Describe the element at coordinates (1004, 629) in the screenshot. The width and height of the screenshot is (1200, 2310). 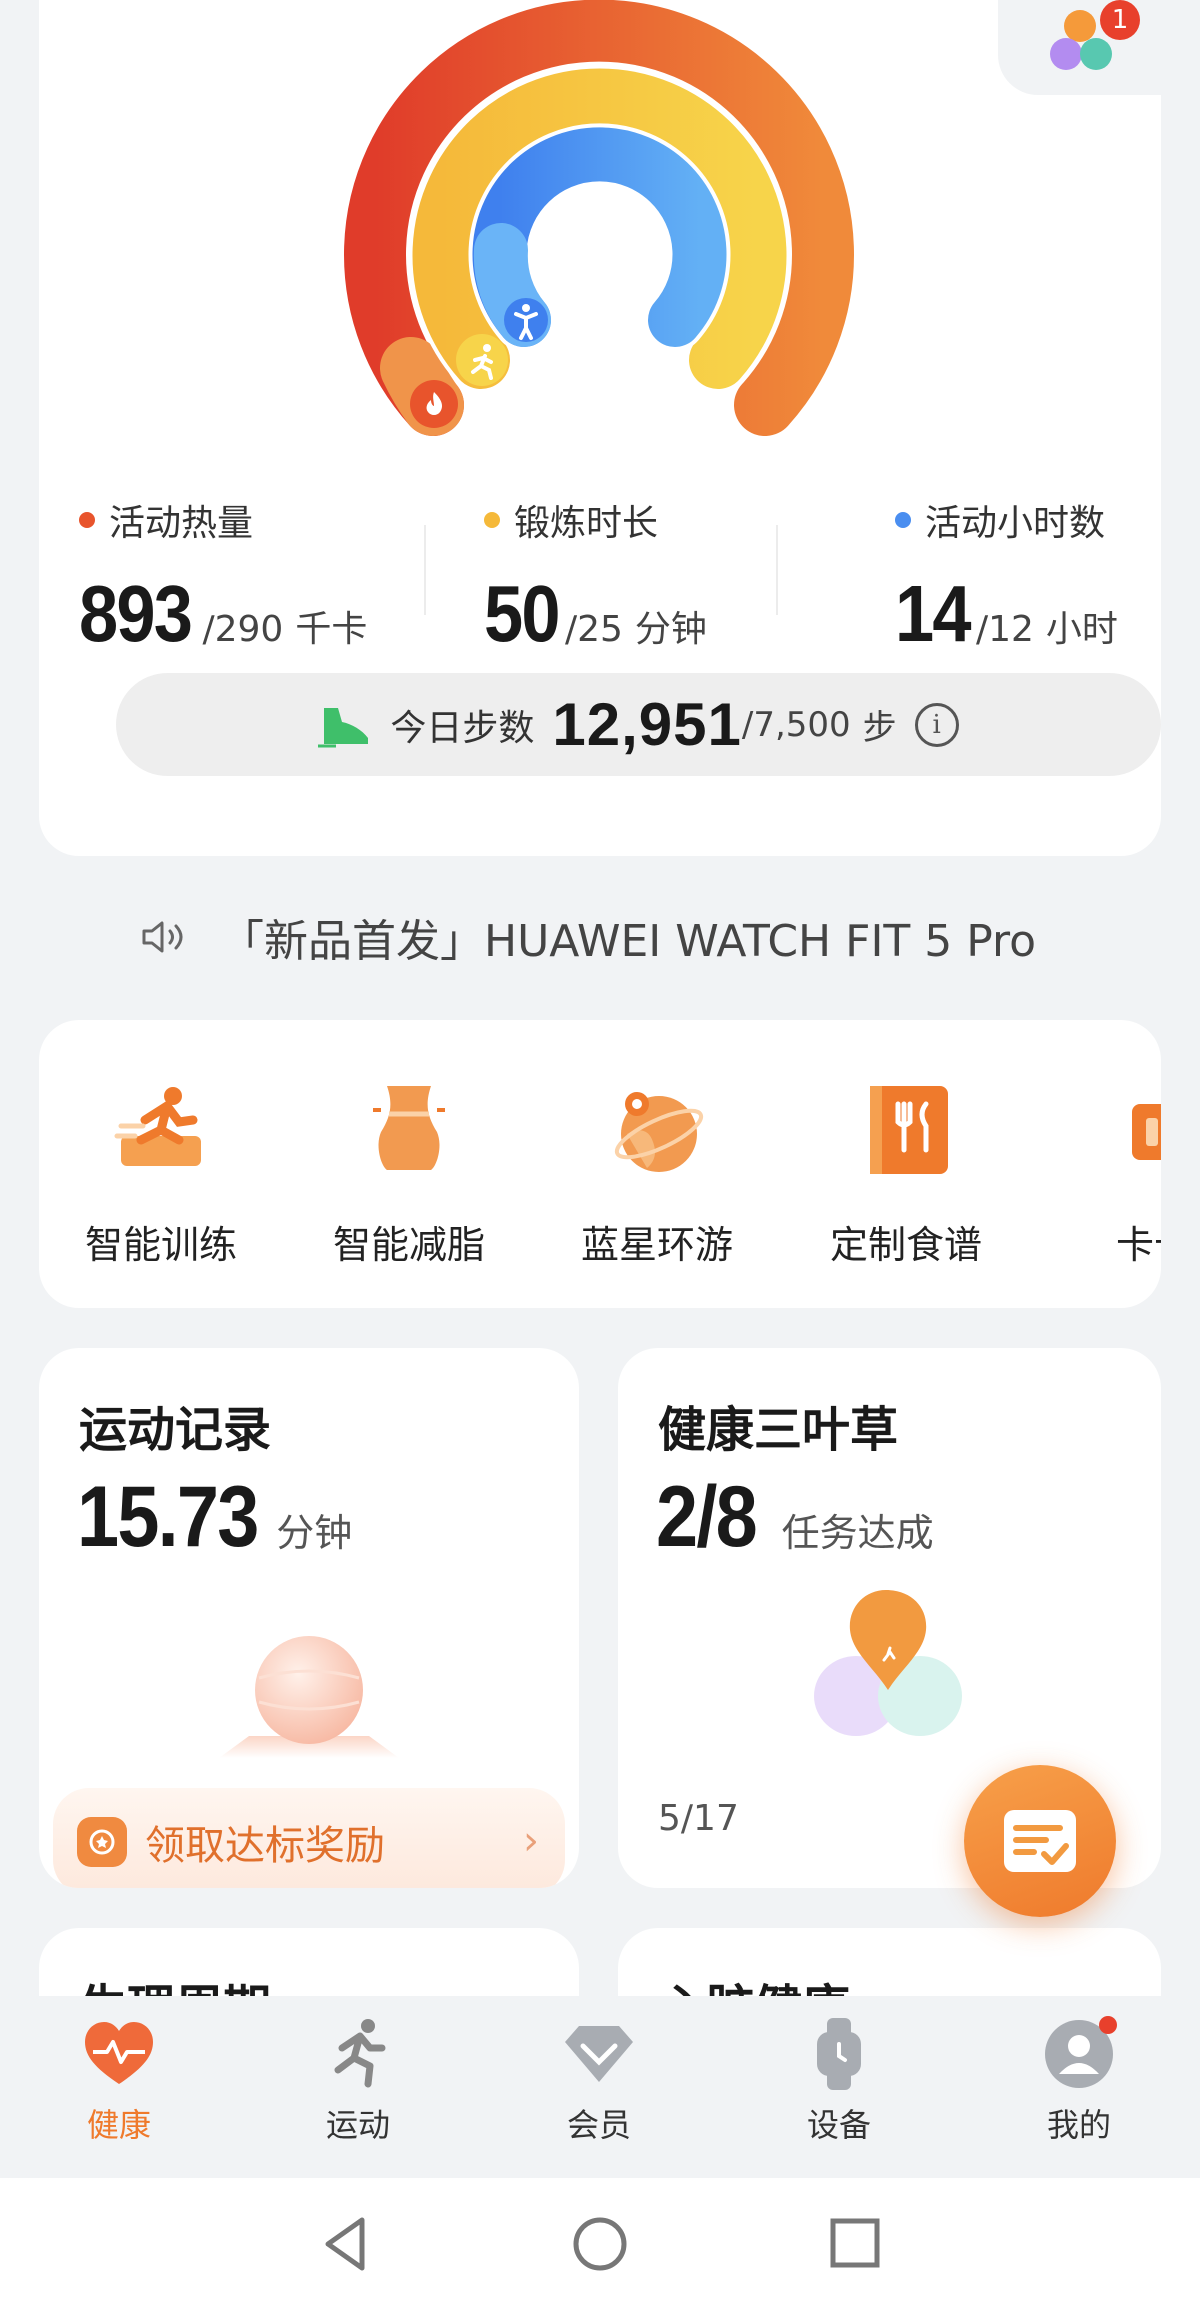
I see `metric-goal: /12` at that location.